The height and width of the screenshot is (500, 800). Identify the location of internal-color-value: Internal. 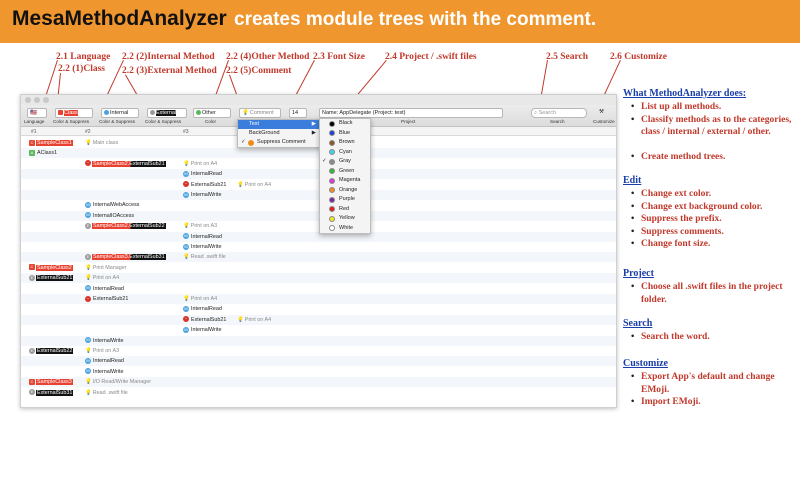
(119, 113).